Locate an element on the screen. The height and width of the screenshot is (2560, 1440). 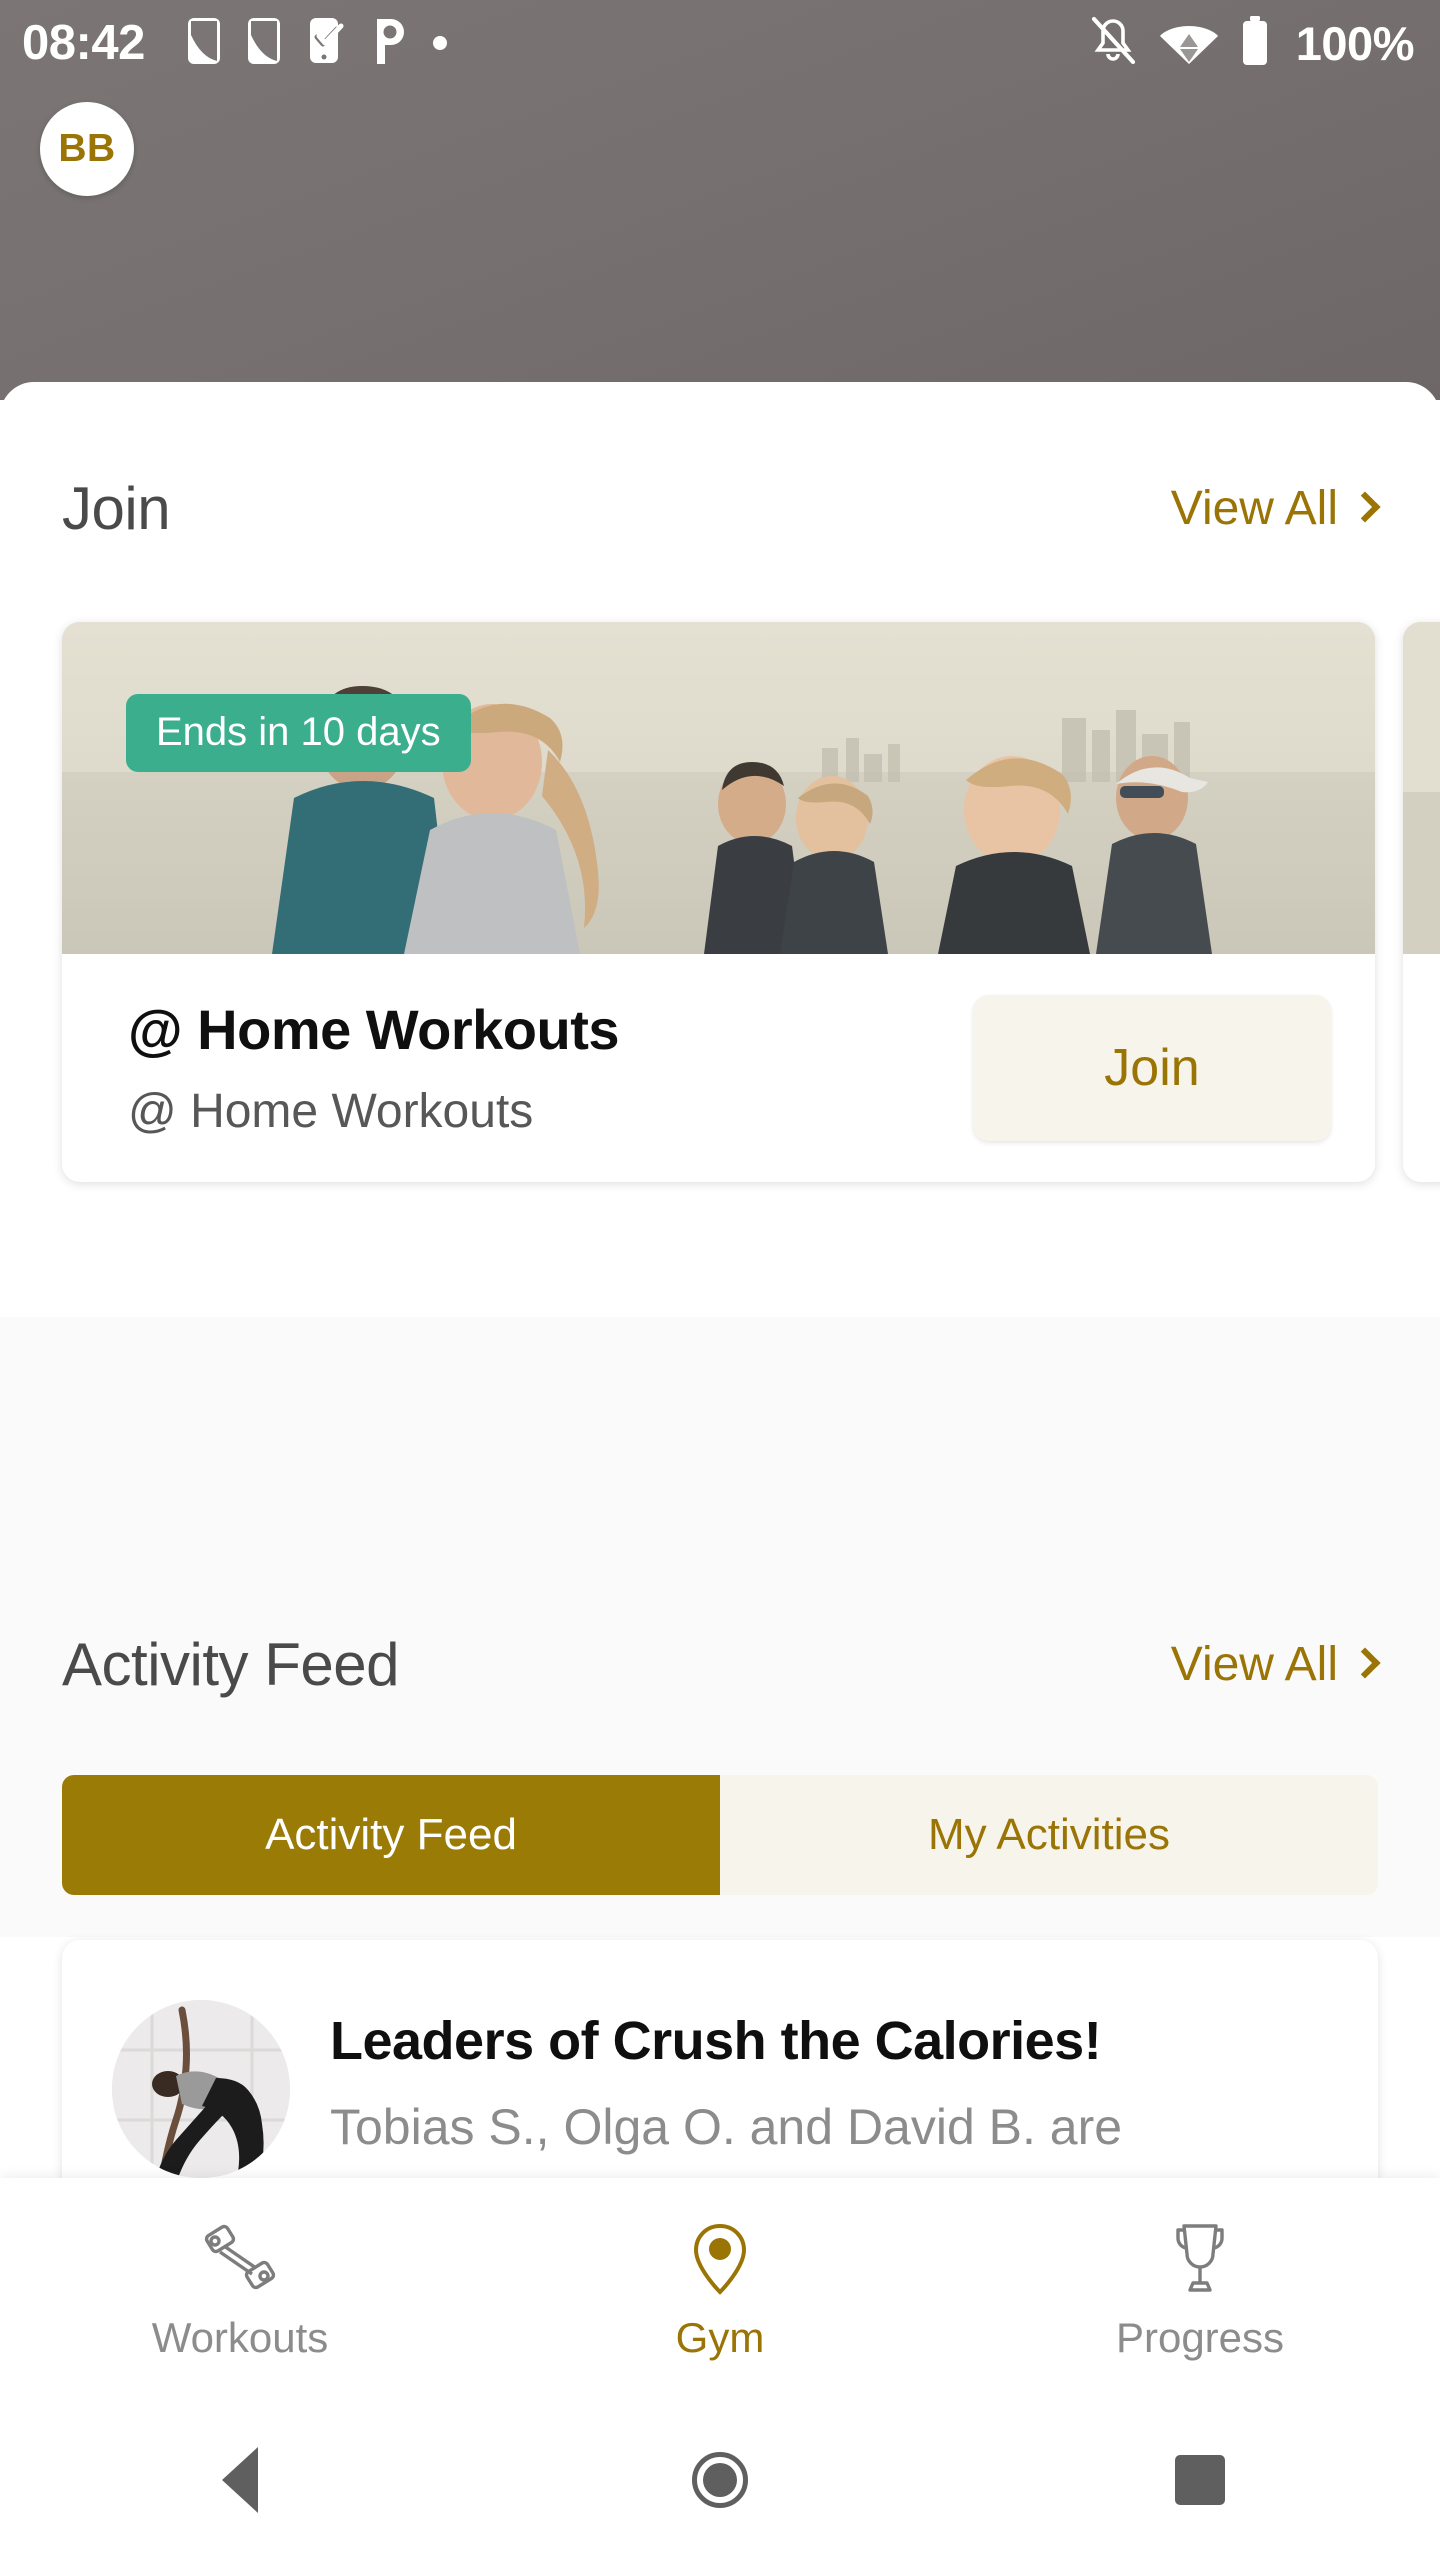
back-triangle-icon is located at coordinates (240, 2480).